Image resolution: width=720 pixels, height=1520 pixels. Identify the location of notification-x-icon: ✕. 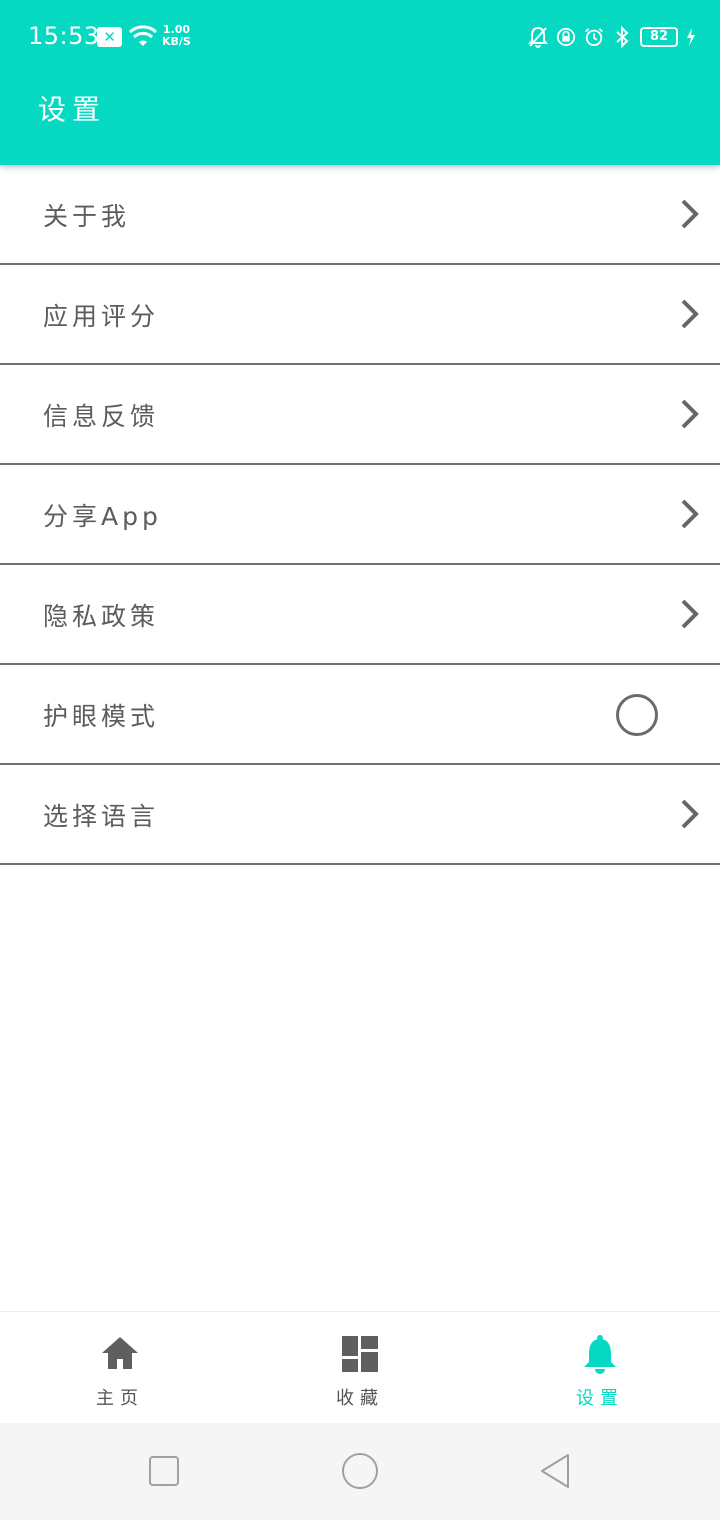
(109, 37).